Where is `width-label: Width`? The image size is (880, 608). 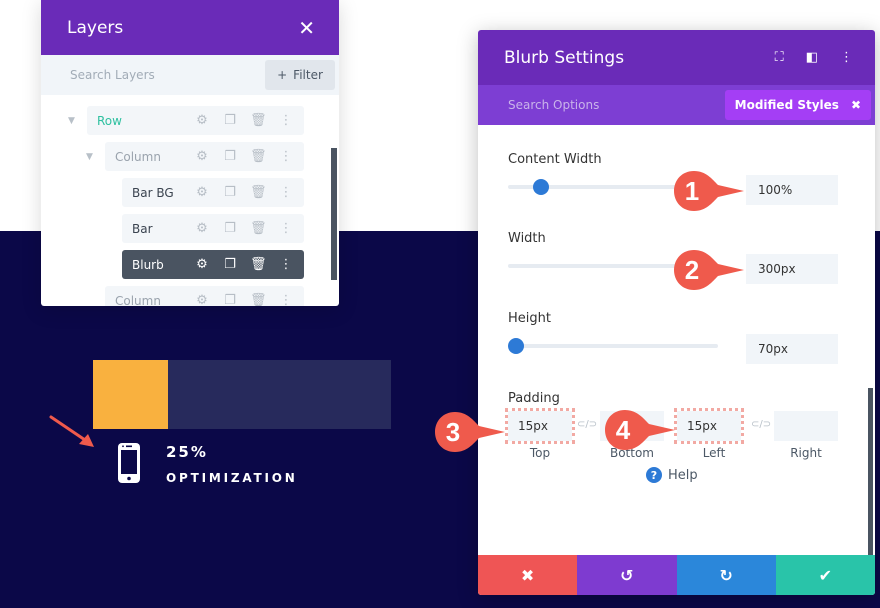 width-label: Width is located at coordinates (527, 238).